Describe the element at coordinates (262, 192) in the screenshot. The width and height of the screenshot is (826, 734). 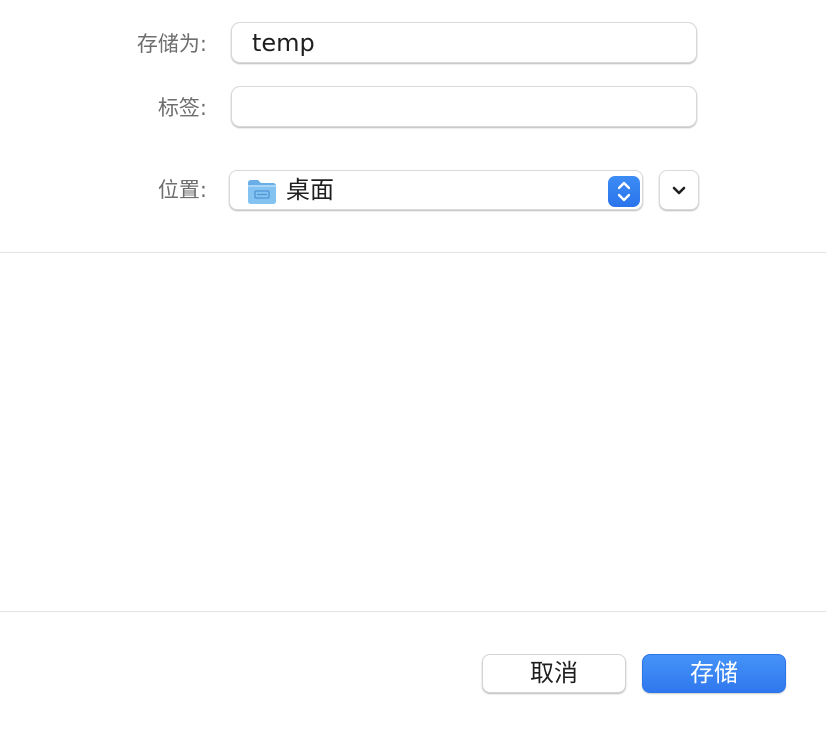
I see `folder-icon` at that location.